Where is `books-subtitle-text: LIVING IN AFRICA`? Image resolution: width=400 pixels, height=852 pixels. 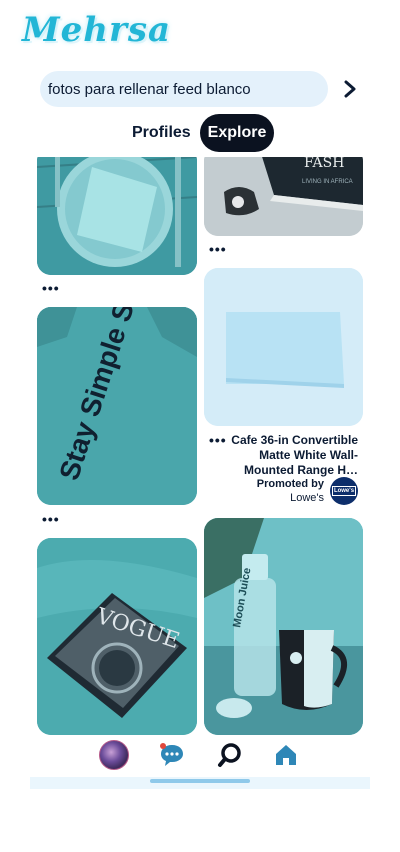
books-subtitle-text: LIVING IN AFRICA is located at coordinates (327, 182).